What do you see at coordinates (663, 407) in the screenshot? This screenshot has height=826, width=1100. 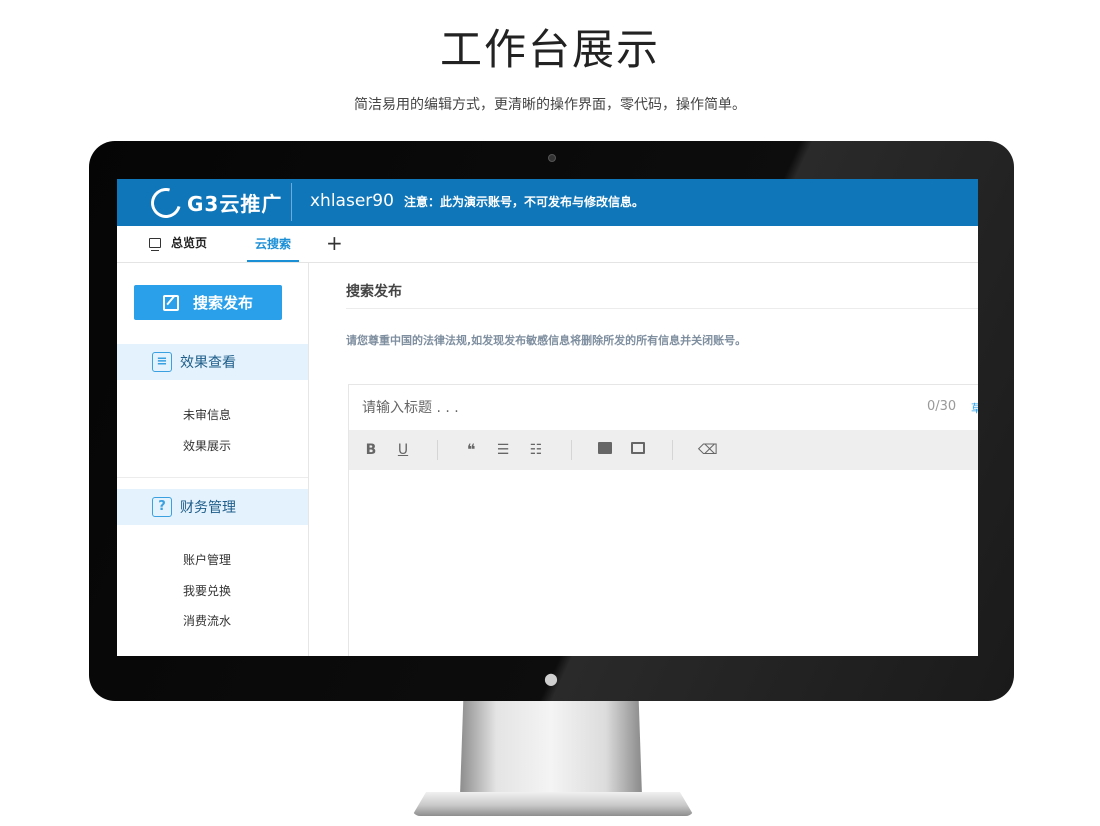 I see `title-input` at bounding box center [663, 407].